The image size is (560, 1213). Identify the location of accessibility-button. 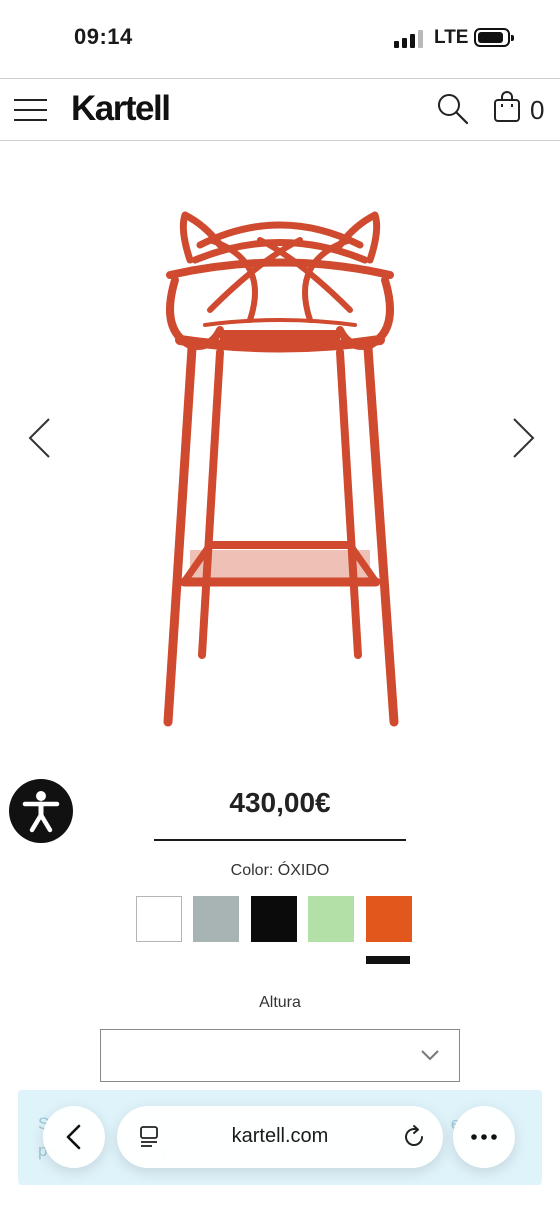
(41, 811).